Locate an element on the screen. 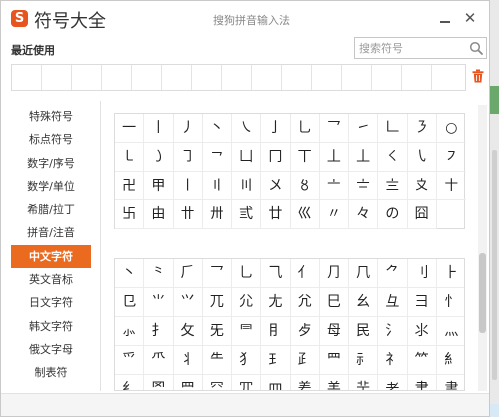 The width and height of the screenshot is (499, 417). symbol-cell: ⺕ is located at coordinates (422, 302).